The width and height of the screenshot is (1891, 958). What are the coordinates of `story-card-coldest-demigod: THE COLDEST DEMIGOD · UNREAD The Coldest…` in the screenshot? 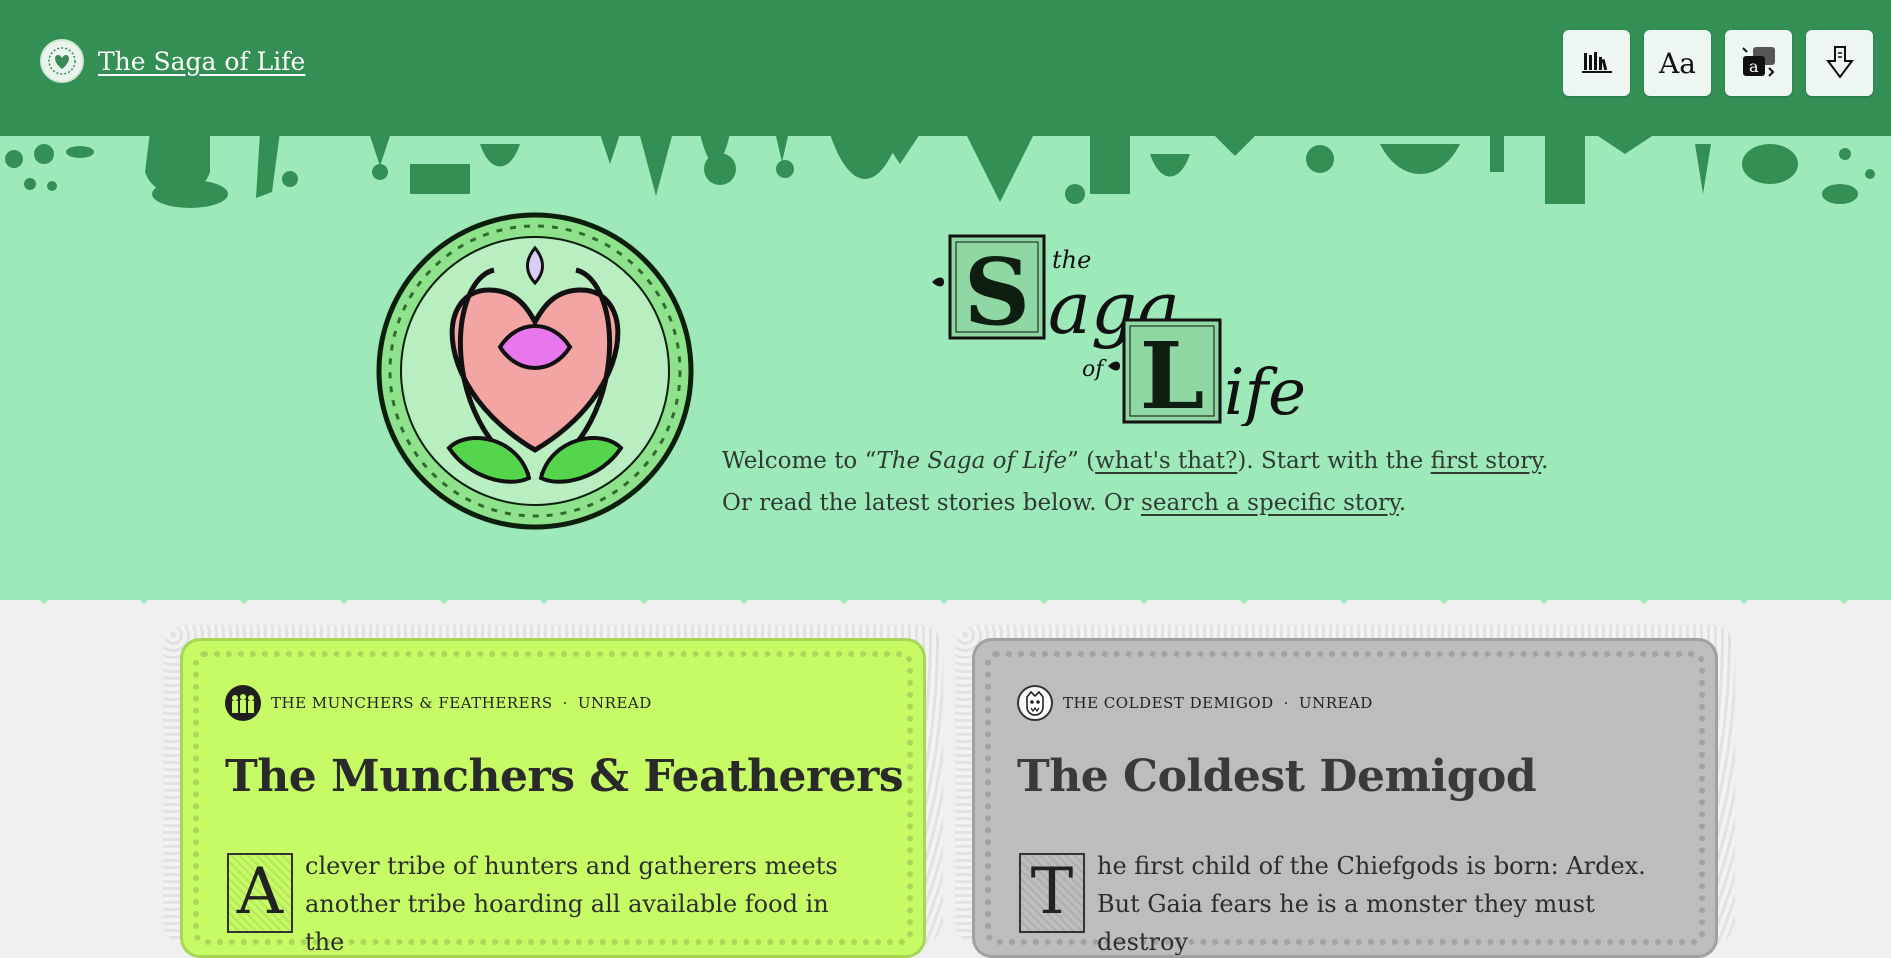 It's located at (1345, 798).